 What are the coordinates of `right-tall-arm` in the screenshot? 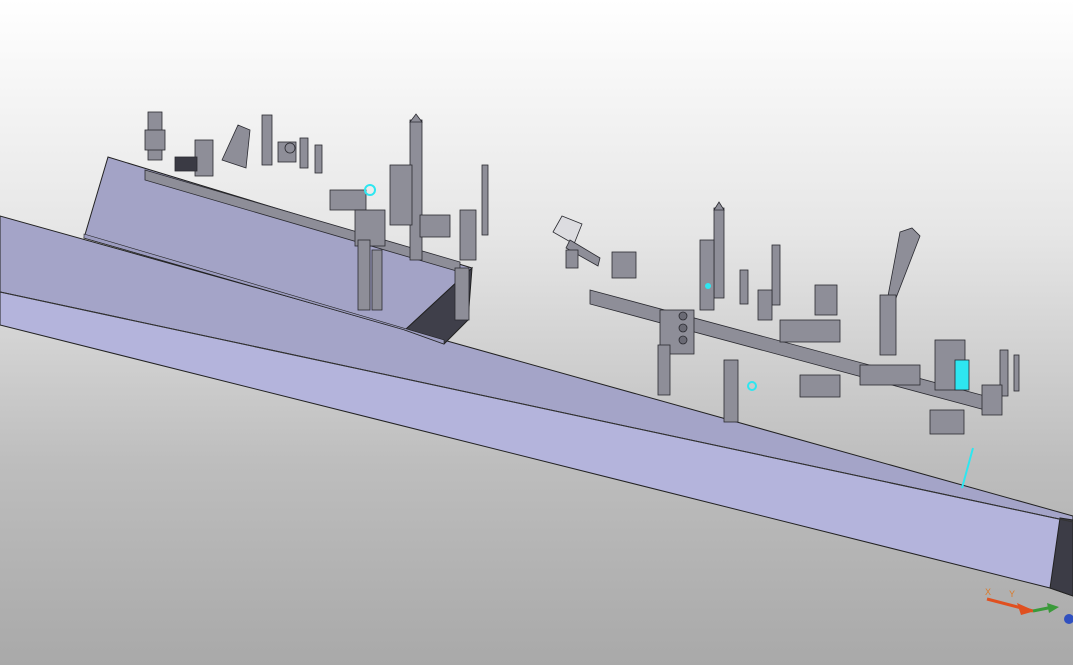 It's located at (904, 263).